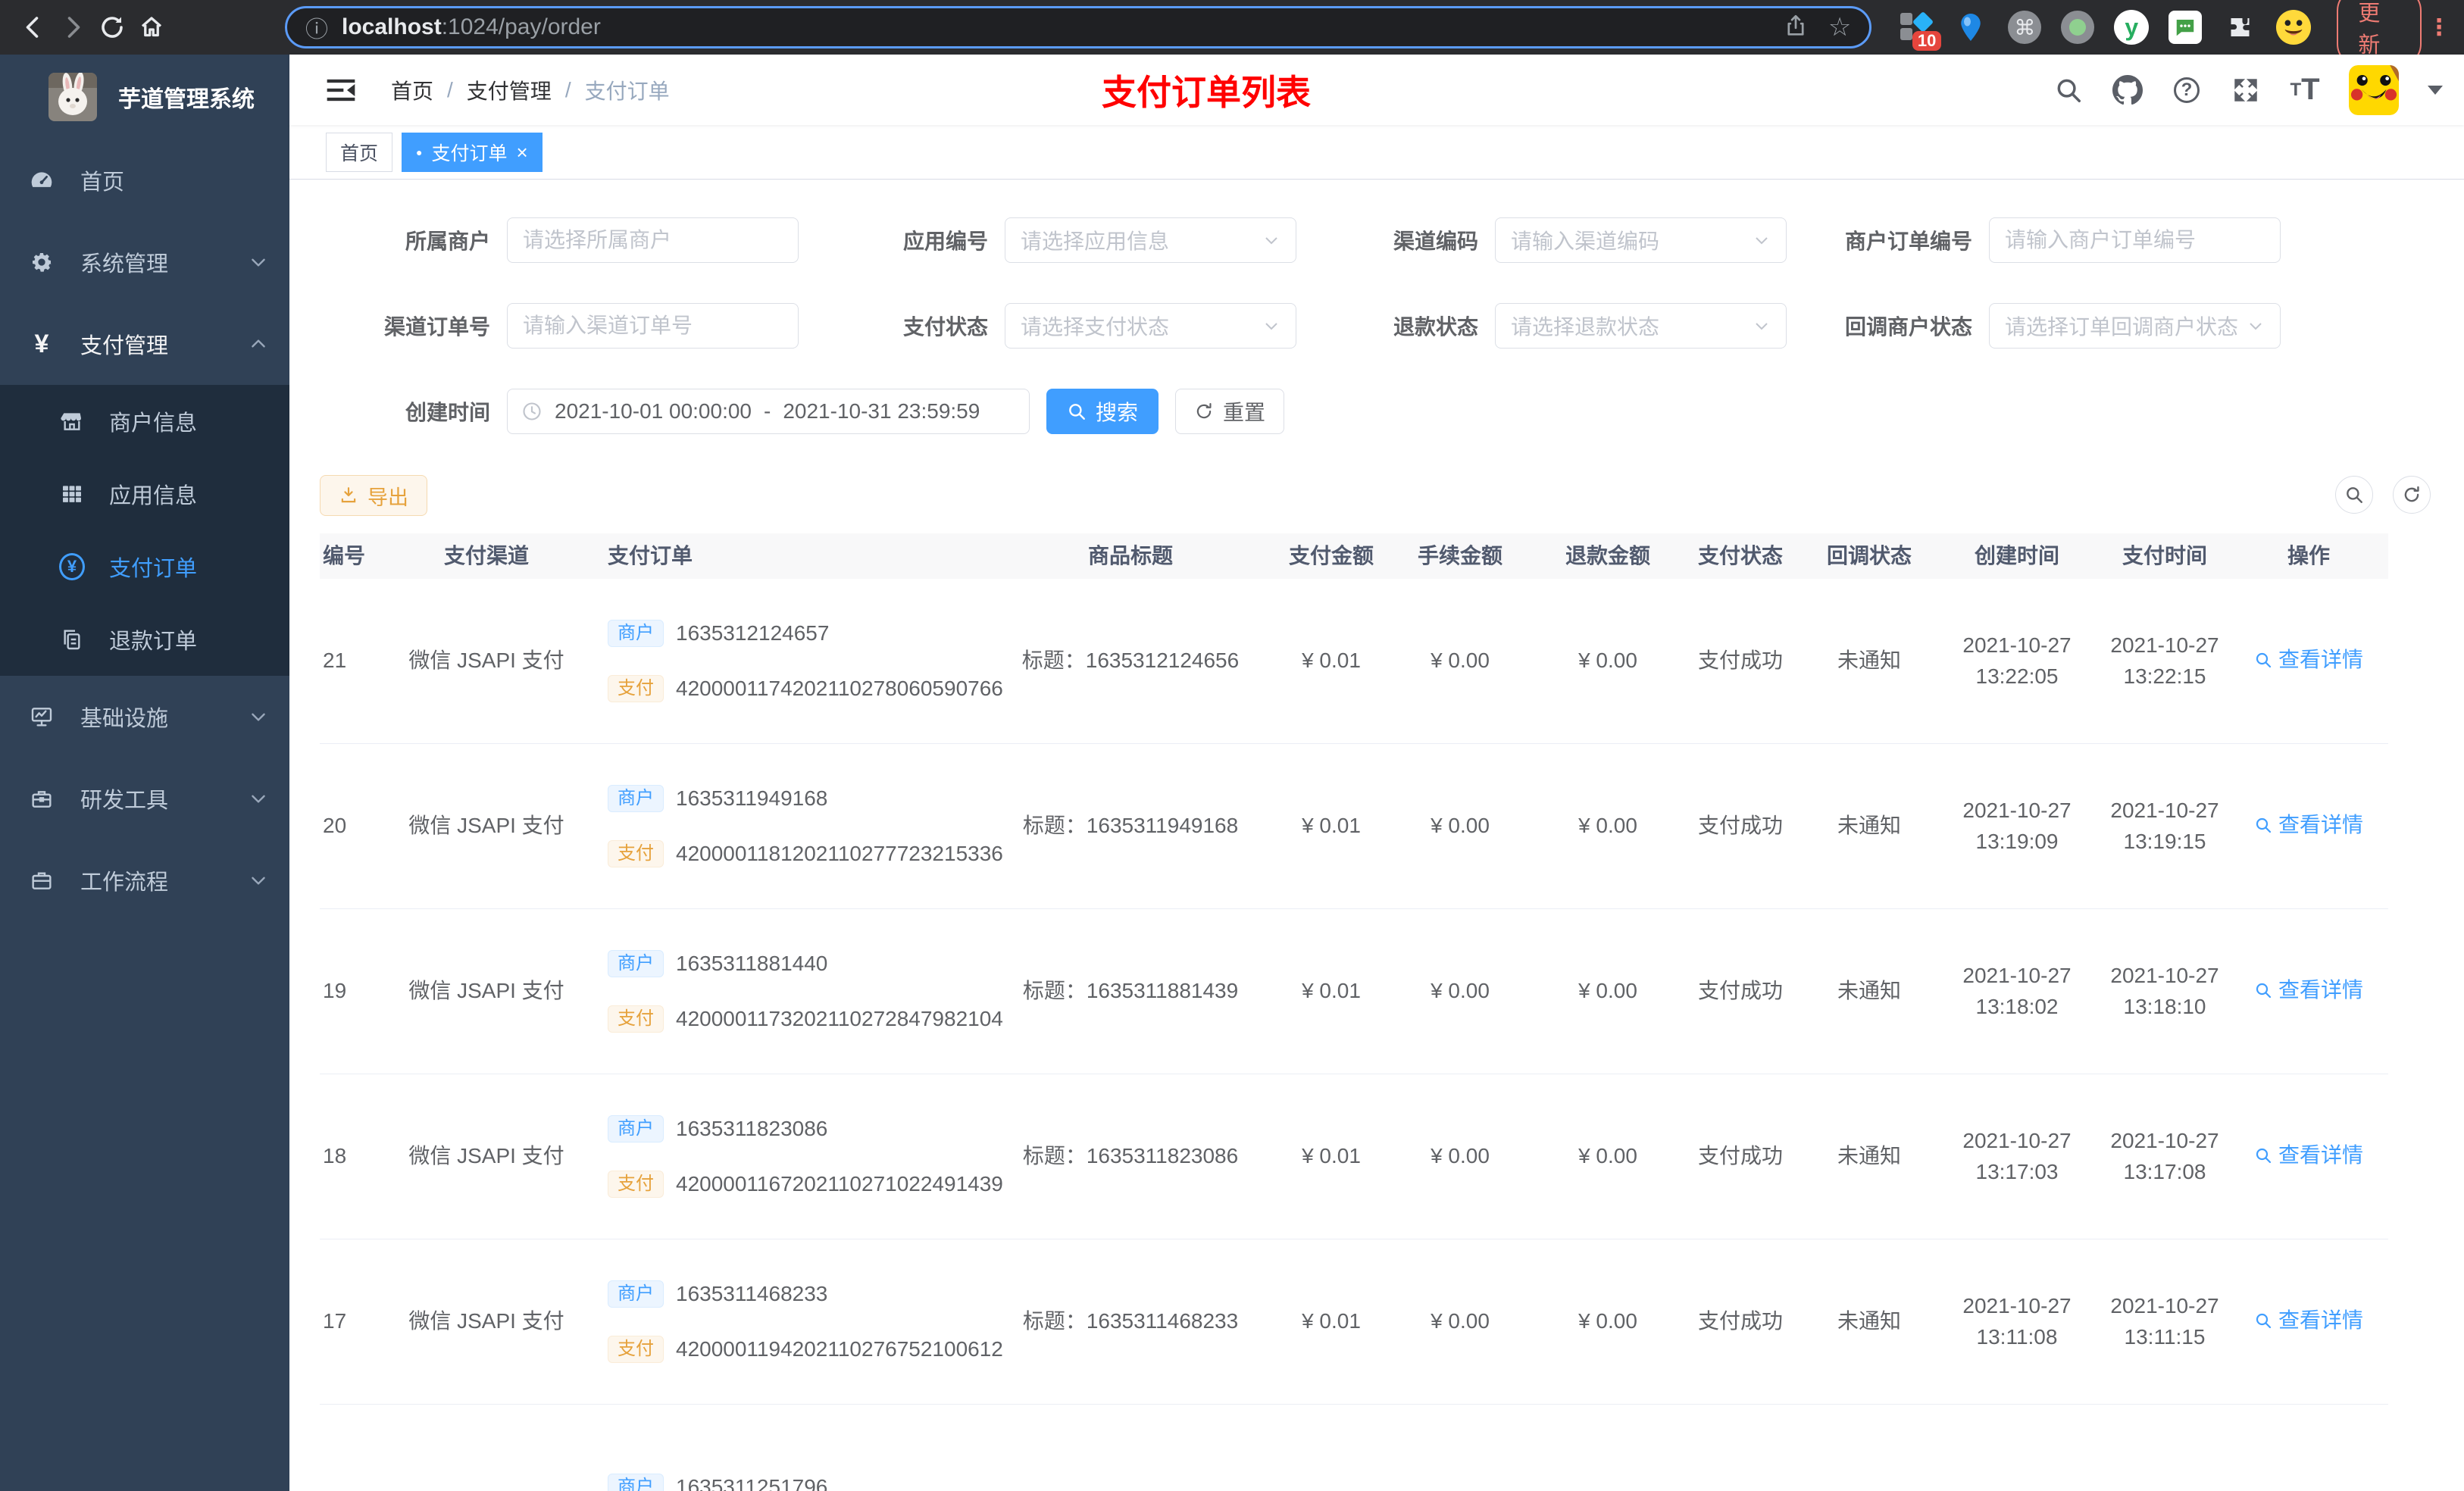  What do you see at coordinates (2186, 27) in the screenshot?
I see `chat-extension-icon` at bounding box center [2186, 27].